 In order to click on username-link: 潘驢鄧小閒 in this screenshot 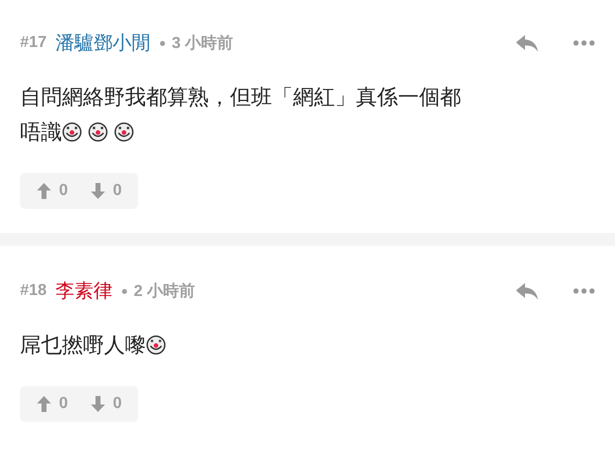, I will do `click(103, 43)`.